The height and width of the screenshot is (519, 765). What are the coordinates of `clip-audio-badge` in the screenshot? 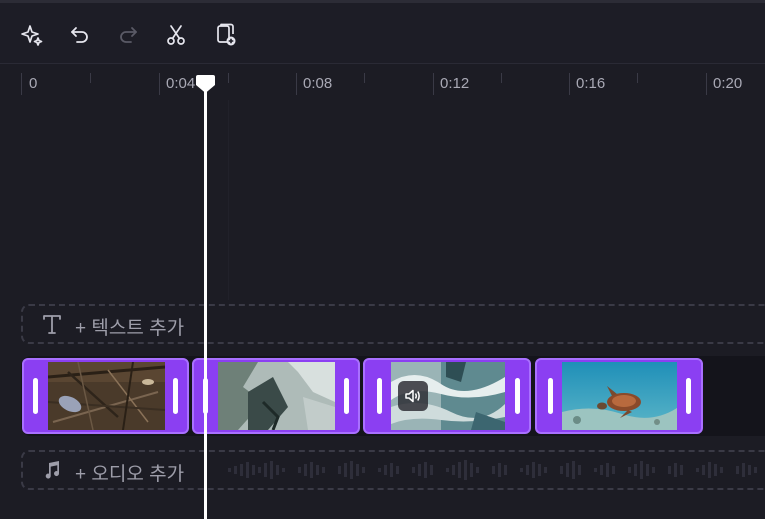 It's located at (413, 396).